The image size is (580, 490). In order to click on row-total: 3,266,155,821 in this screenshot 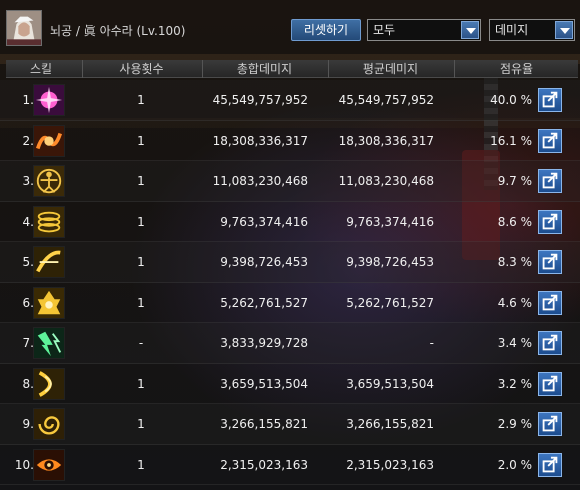, I will do `click(264, 424)`.